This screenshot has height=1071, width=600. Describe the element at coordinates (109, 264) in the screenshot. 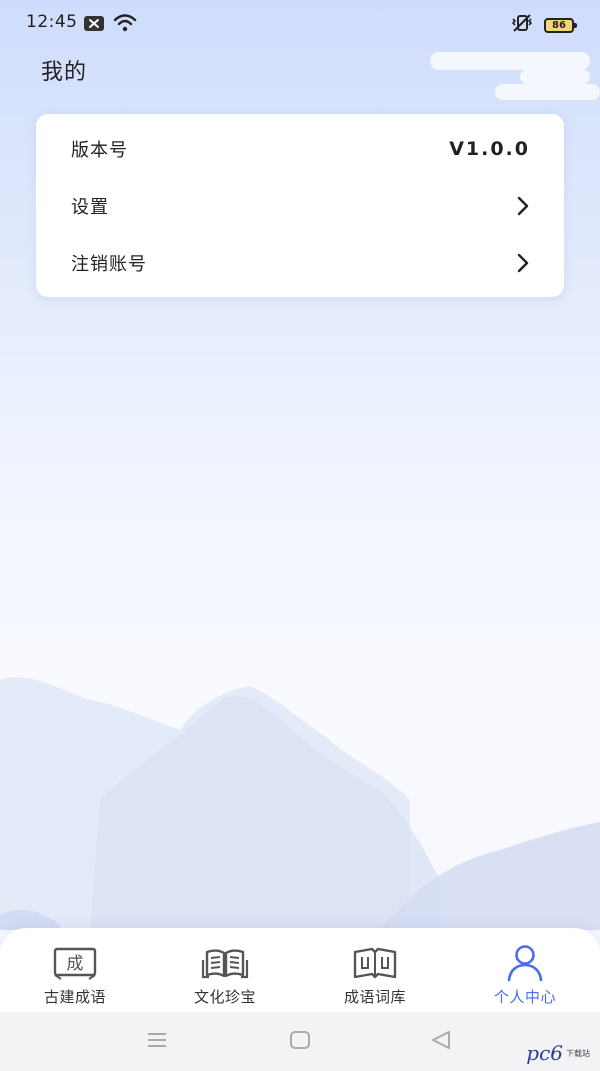

I see `delete-account-label: 注销账号` at that location.